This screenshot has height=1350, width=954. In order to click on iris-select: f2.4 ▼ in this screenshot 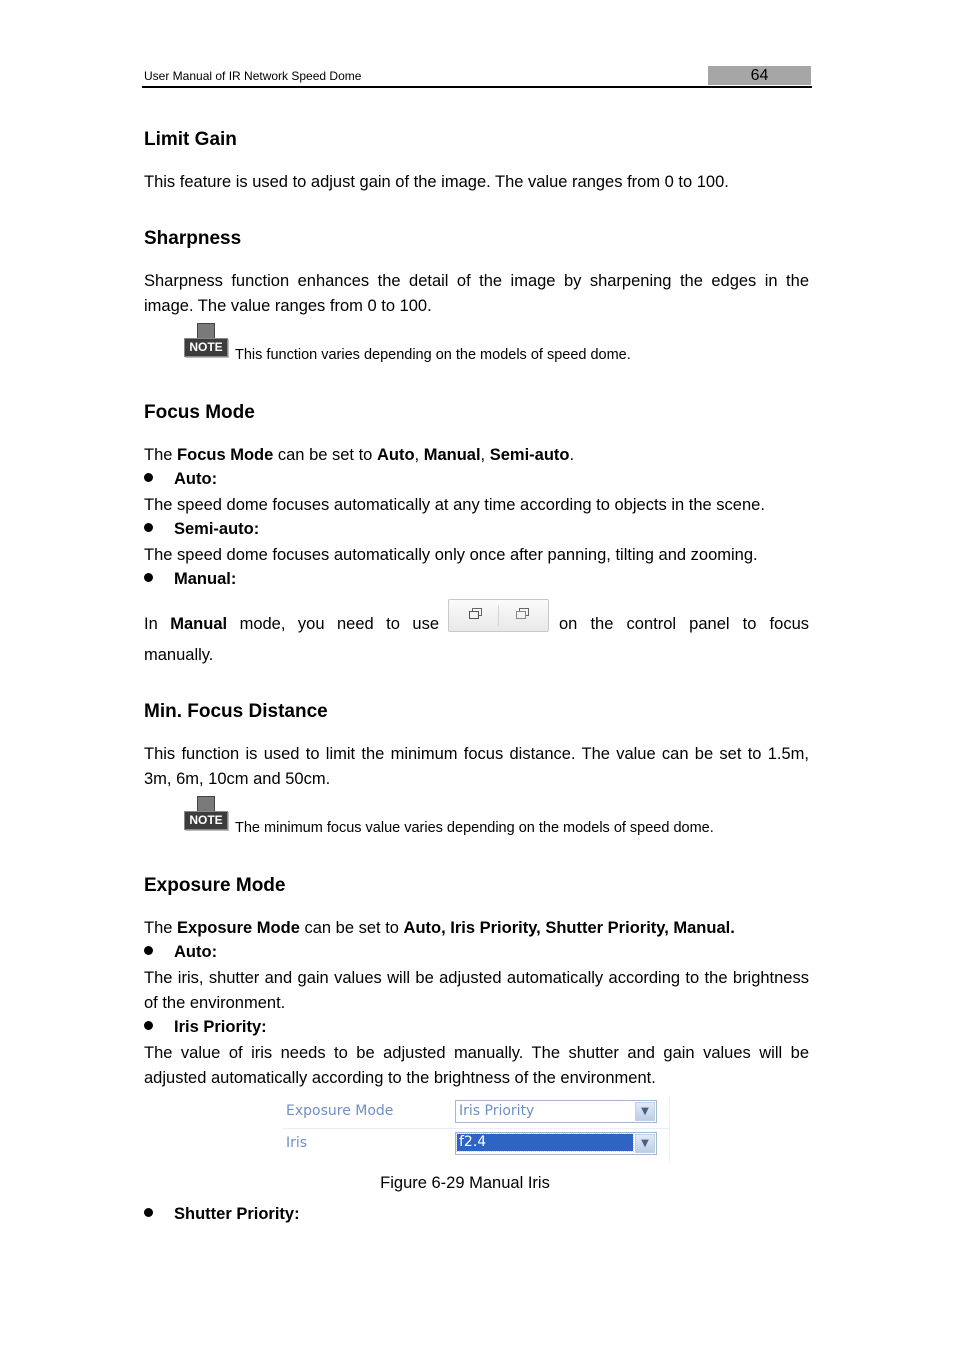, I will do `click(556, 1143)`.